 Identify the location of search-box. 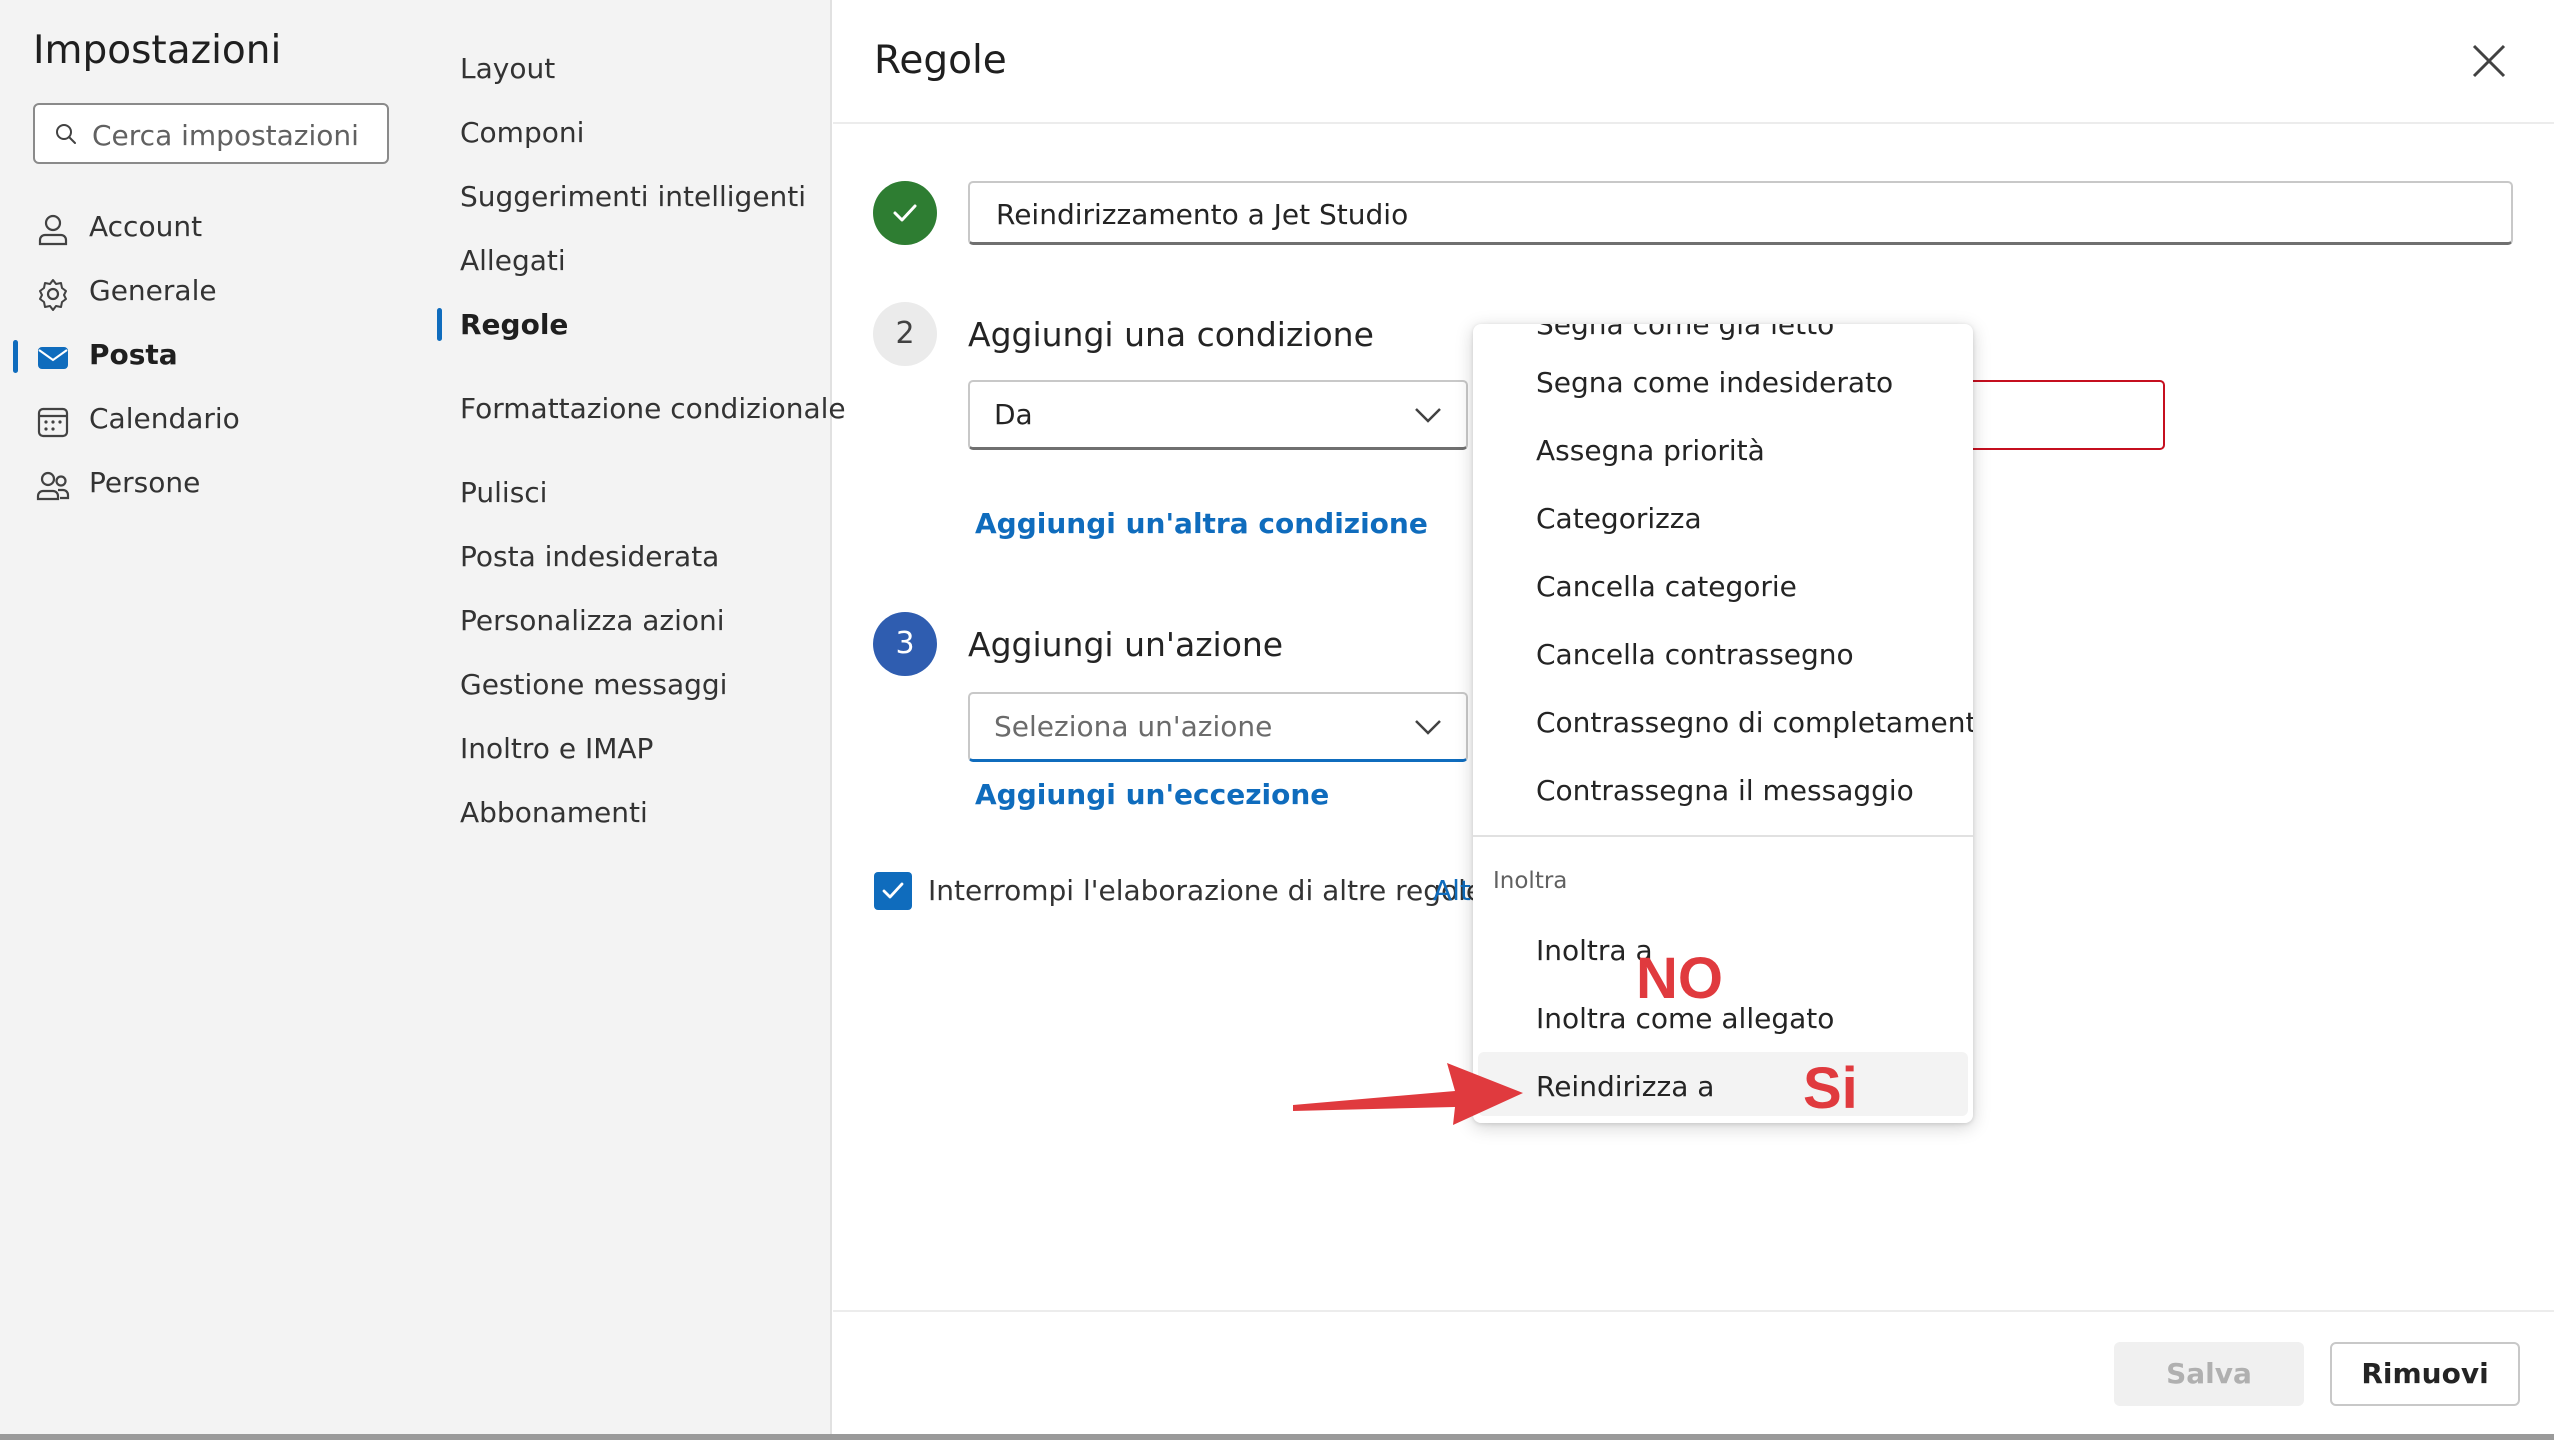
(211, 133).